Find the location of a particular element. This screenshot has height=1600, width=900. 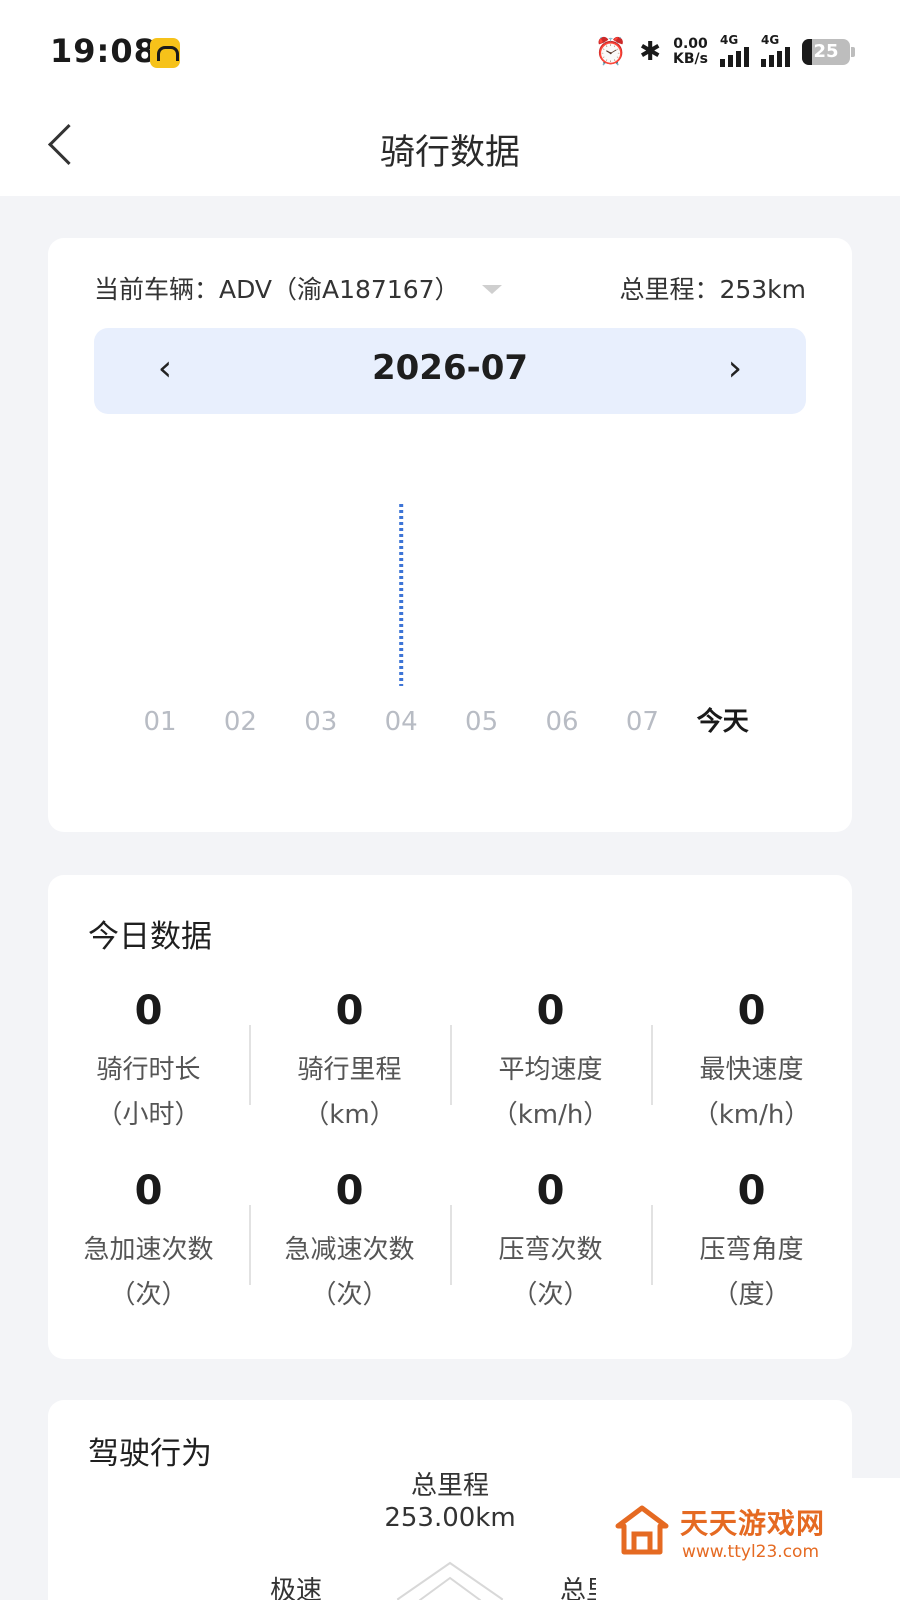

total-mileage: 总里程：253km is located at coordinates (712, 289).